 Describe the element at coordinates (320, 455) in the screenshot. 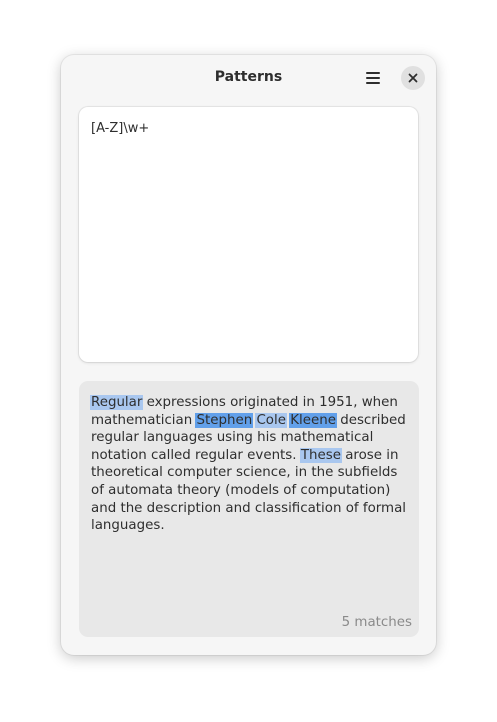

I see `match-highlight: These` at that location.